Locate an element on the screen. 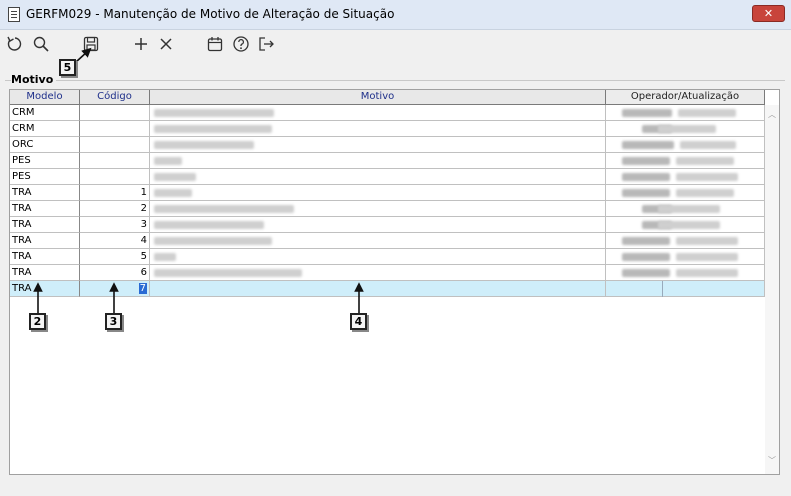  column-header-operador: Operador/Atualização is located at coordinates (685, 97).